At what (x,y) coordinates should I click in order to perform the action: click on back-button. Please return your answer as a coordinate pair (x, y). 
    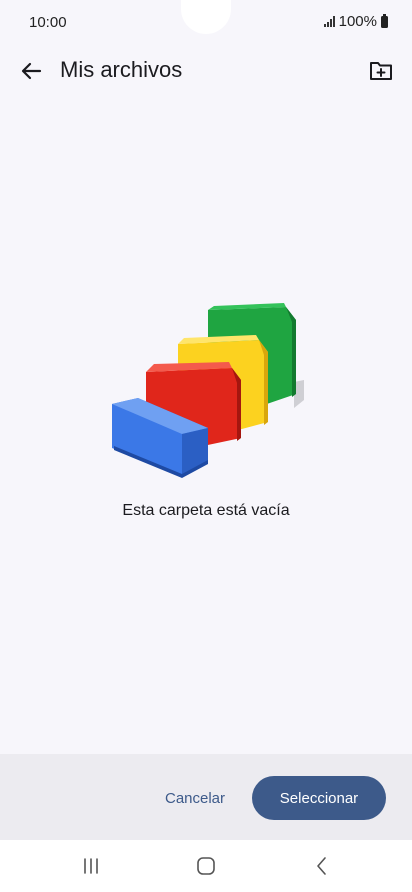
    Looking at the image, I should click on (31, 71).